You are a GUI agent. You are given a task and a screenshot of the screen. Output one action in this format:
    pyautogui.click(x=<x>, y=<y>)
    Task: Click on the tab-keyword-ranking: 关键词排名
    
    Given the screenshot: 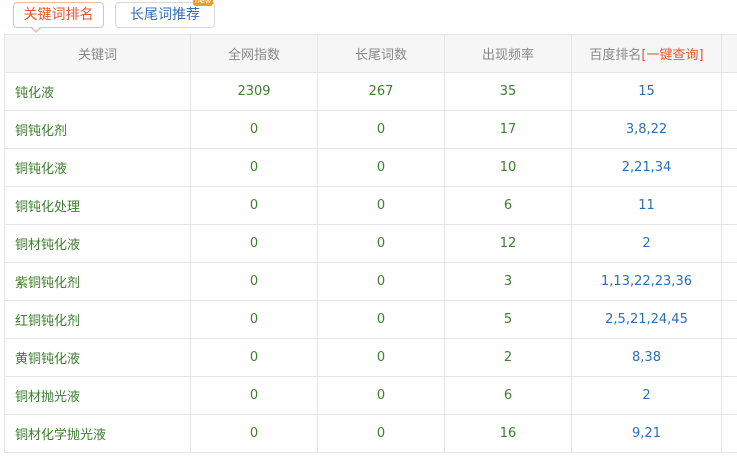 What is the action you would take?
    pyautogui.click(x=58, y=15)
    